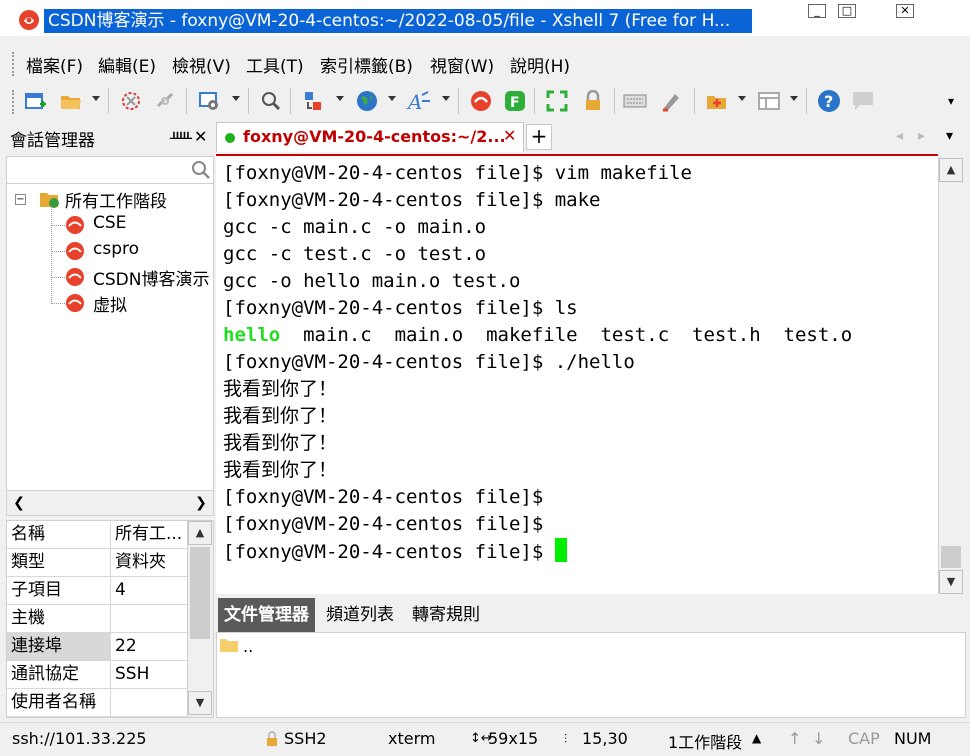  What do you see at coordinates (52, 141) in the screenshot?
I see `session-manager-title: 會話管理器` at bounding box center [52, 141].